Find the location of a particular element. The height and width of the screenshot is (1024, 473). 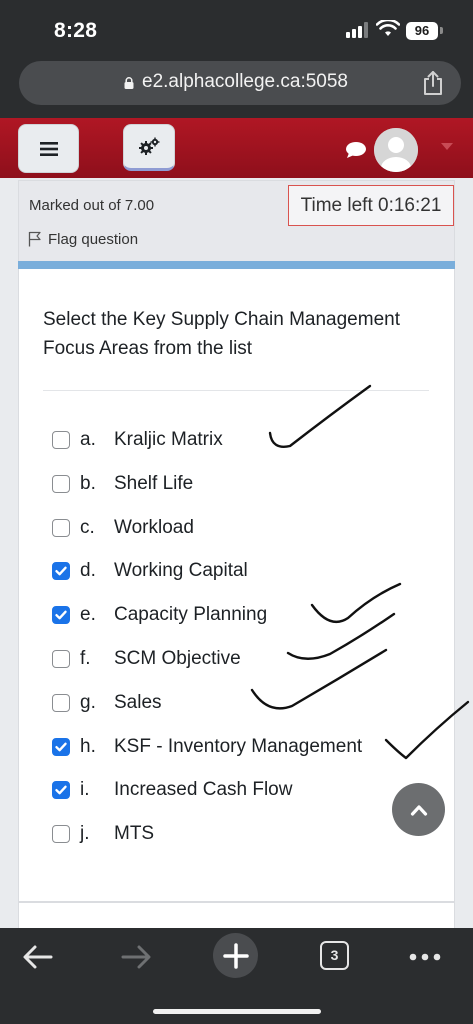

settings-button is located at coordinates (149, 147).